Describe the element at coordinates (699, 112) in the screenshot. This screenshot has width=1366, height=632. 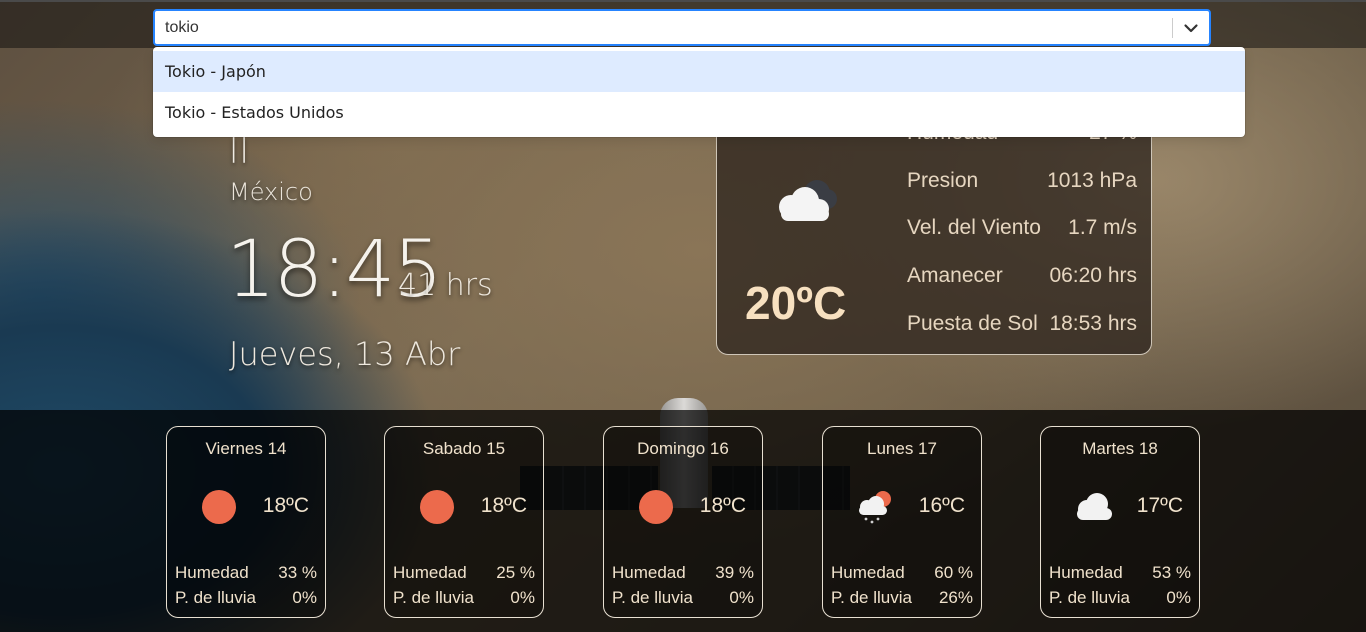
I see `option-tokio-estados-unidos: Tokio - Estados Unidos` at that location.